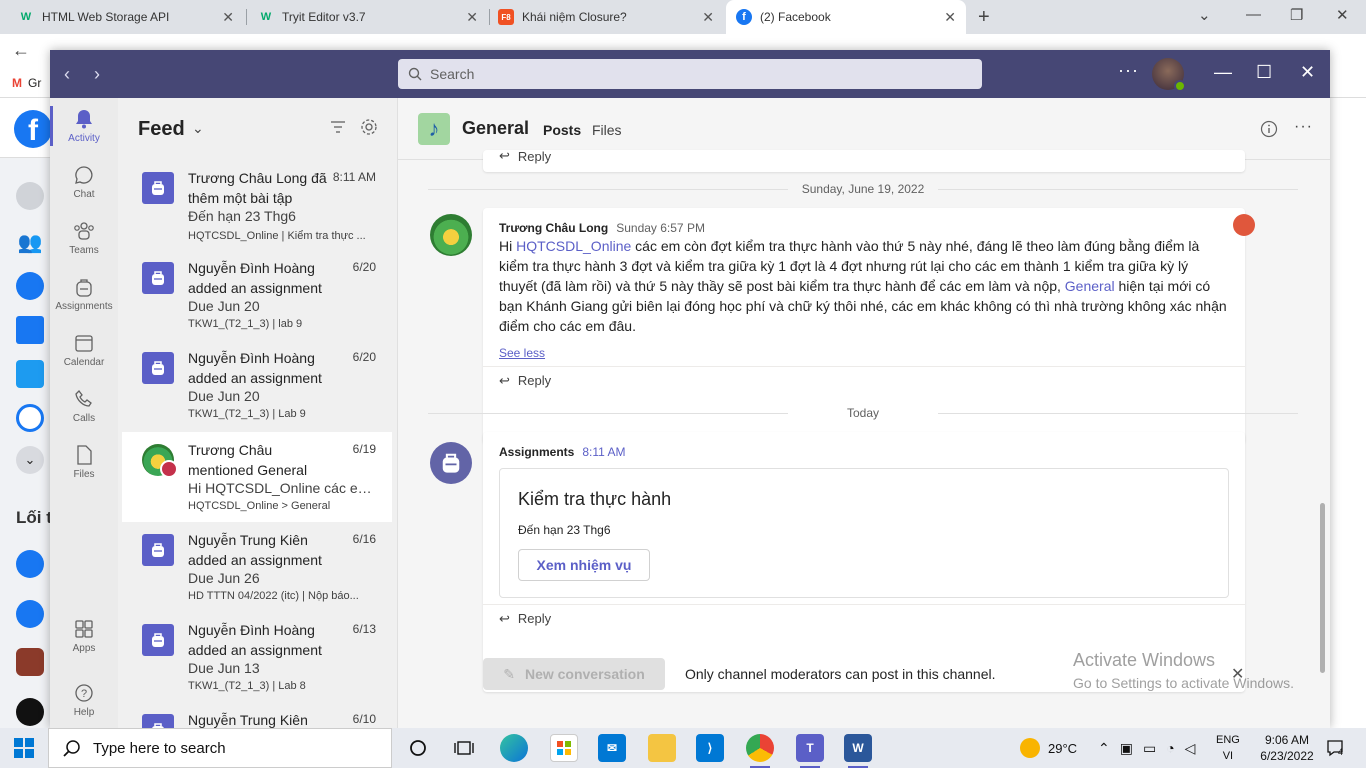 This screenshot has height=768, width=1366. Describe the element at coordinates (30, 712) in the screenshot. I see `shortcut-icon` at that location.